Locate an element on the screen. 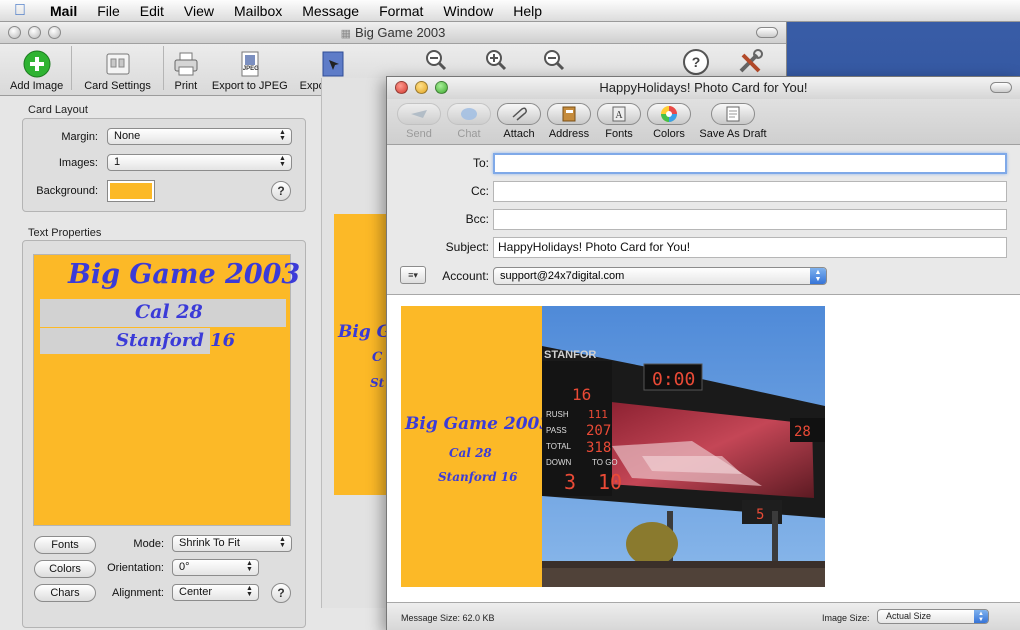 Image resolution: width=1020 pixels, height=630 pixels. margin-select: None ▲ ▼ is located at coordinates (199, 136).